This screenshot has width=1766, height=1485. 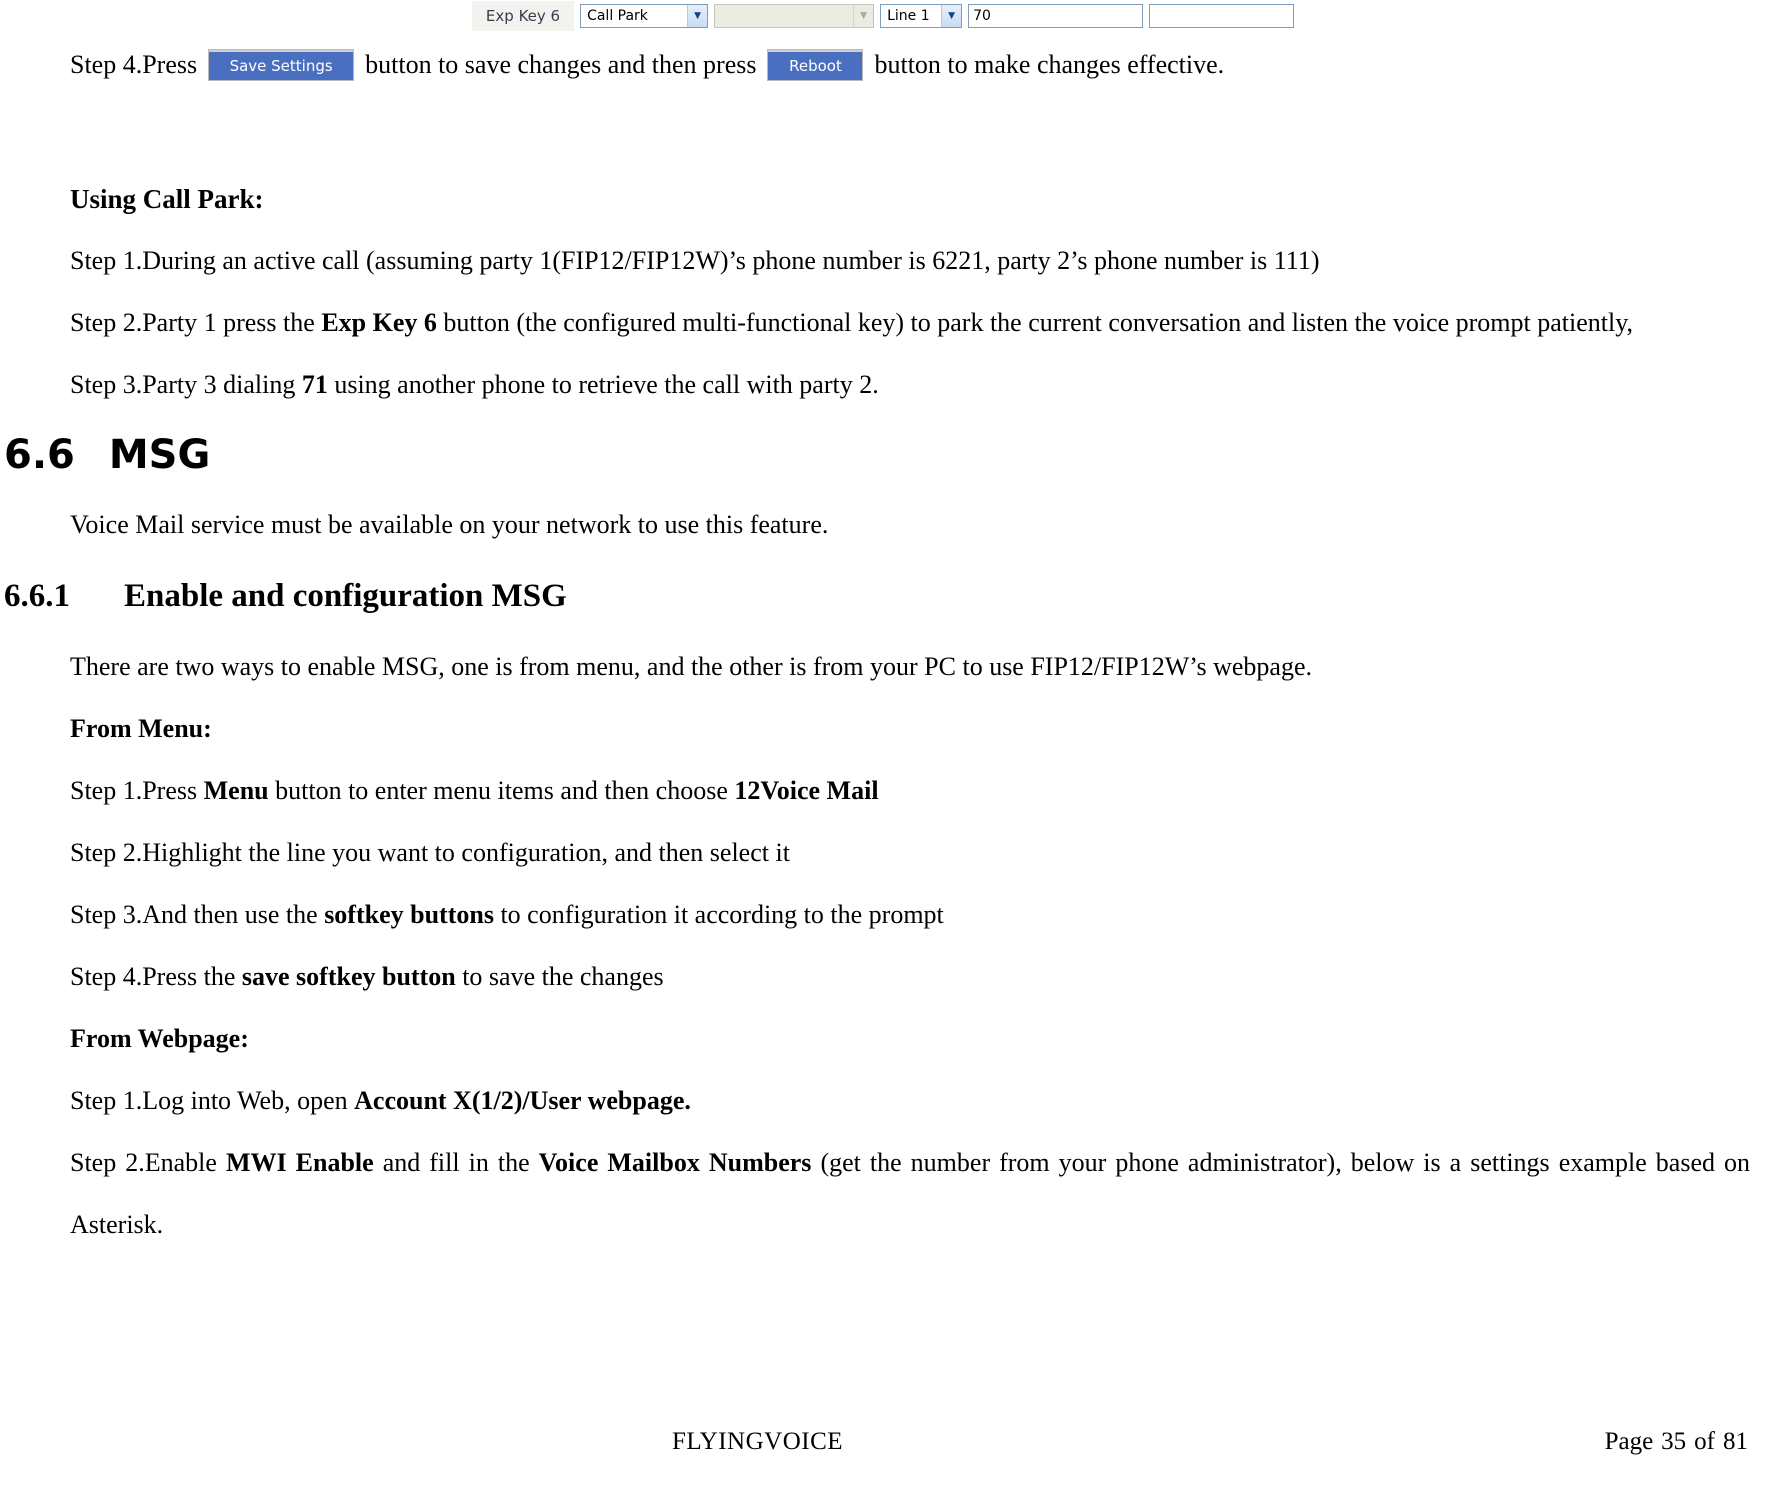 I want to click on from-webpage-heading: From Webpage:, so click(x=159, y=1038).